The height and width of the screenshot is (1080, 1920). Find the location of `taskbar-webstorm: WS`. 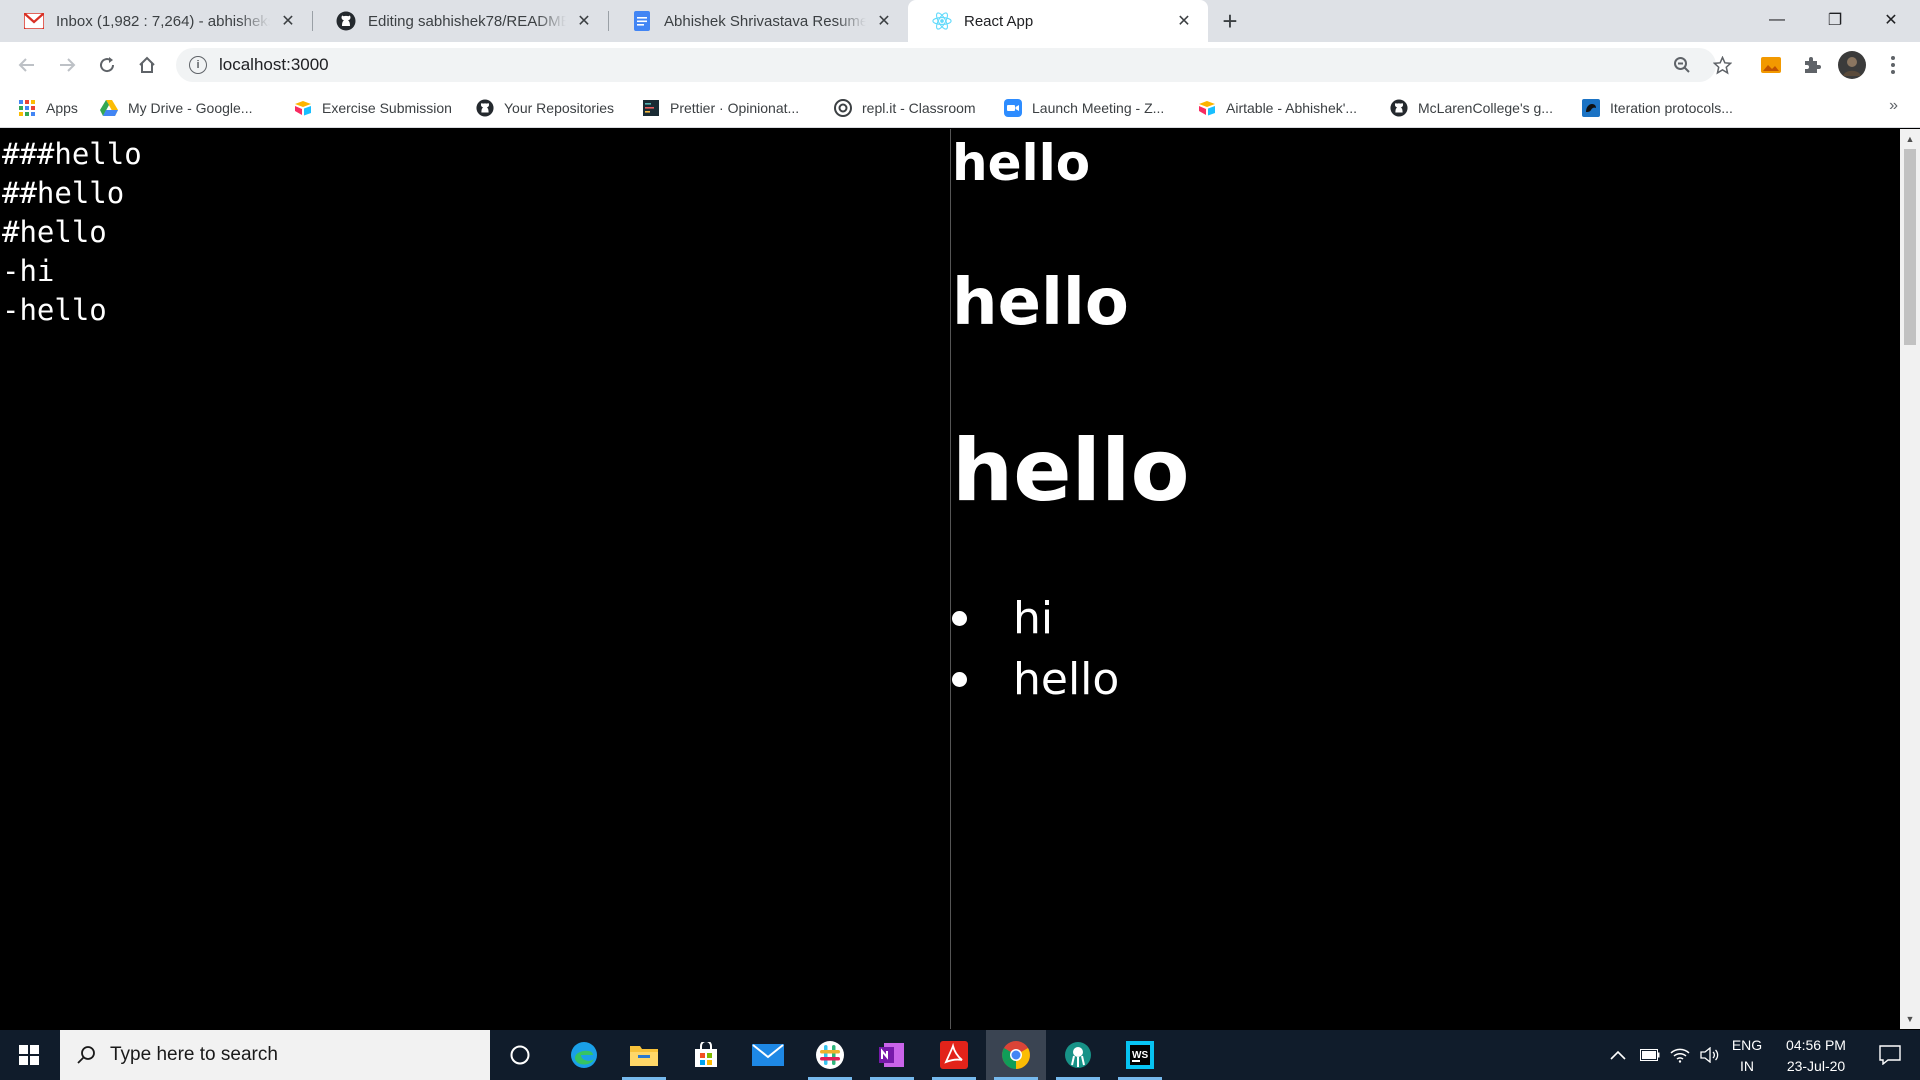

taskbar-webstorm: WS is located at coordinates (1140, 1055).